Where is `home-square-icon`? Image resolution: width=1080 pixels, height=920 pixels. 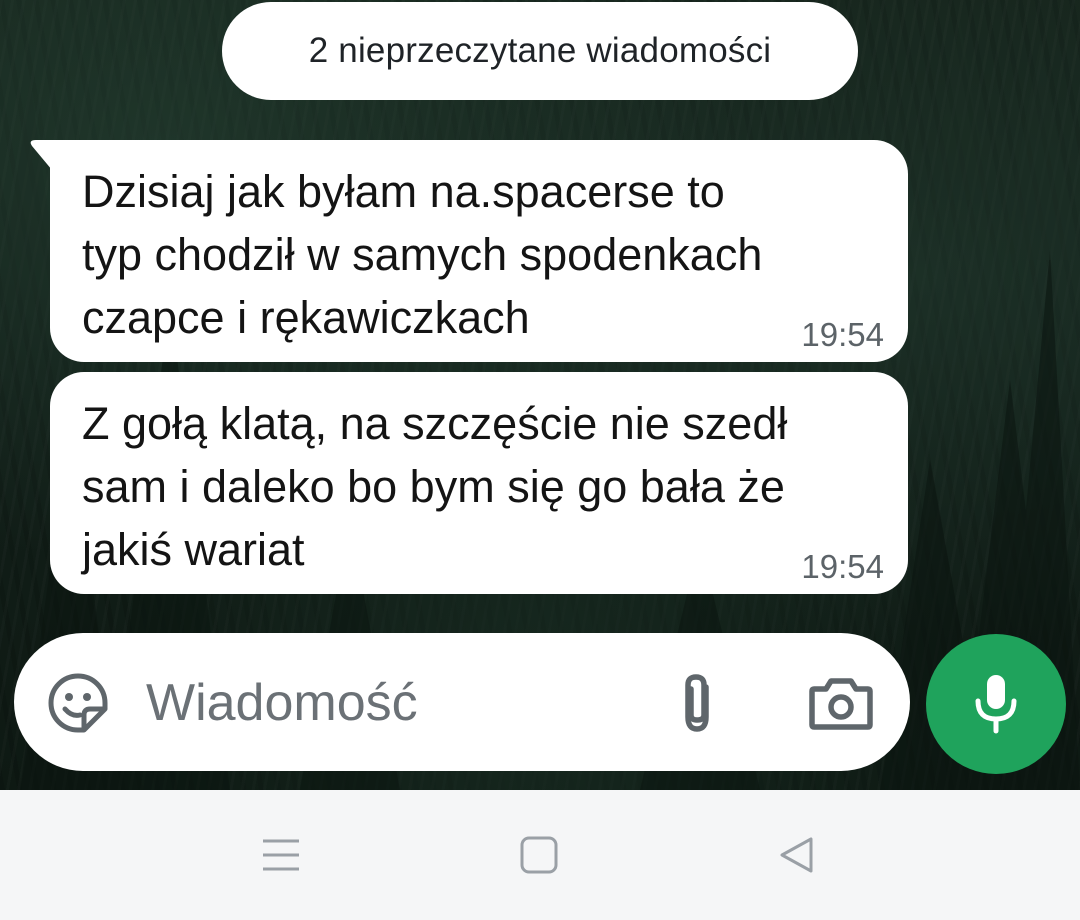
home-square-icon is located at coordinates (539, 855).